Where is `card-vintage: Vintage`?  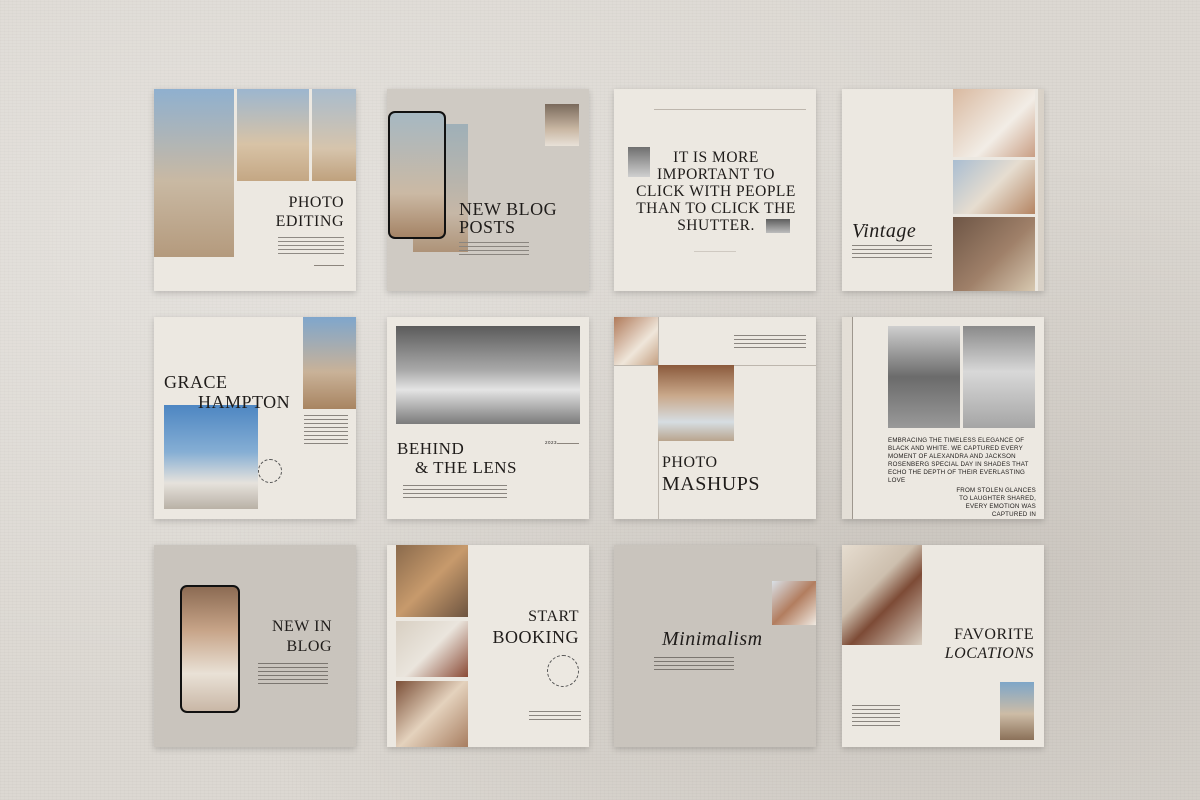
card-vintage: Vintage is located at coordinates (943, 190).